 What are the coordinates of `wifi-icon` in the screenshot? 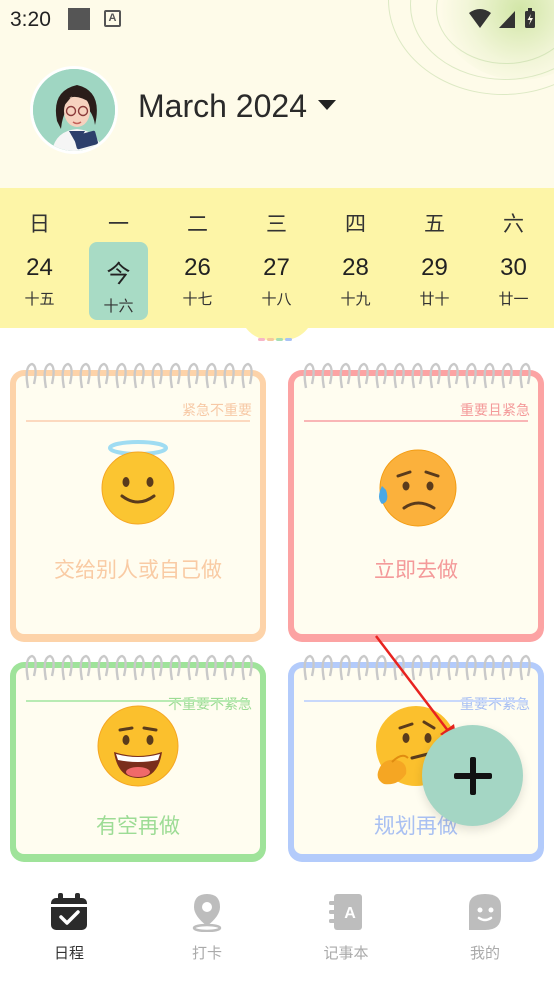 It's located at (480, 18).